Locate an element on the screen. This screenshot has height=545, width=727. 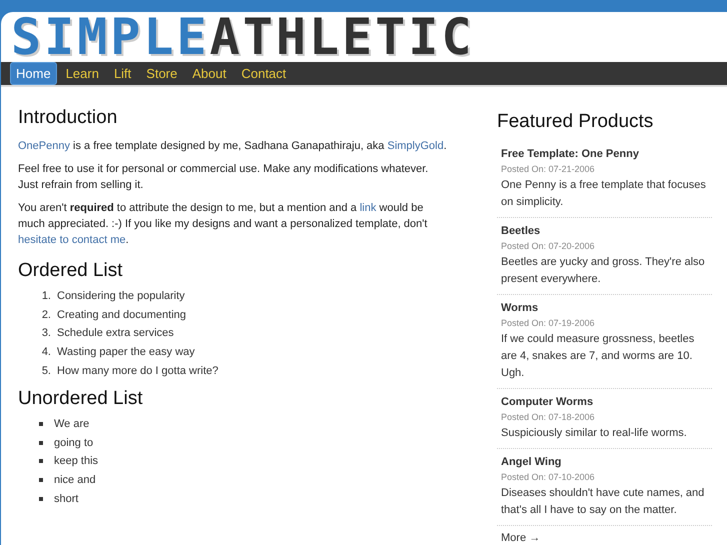
list-item: keep this is located at coordinates (76, 461).